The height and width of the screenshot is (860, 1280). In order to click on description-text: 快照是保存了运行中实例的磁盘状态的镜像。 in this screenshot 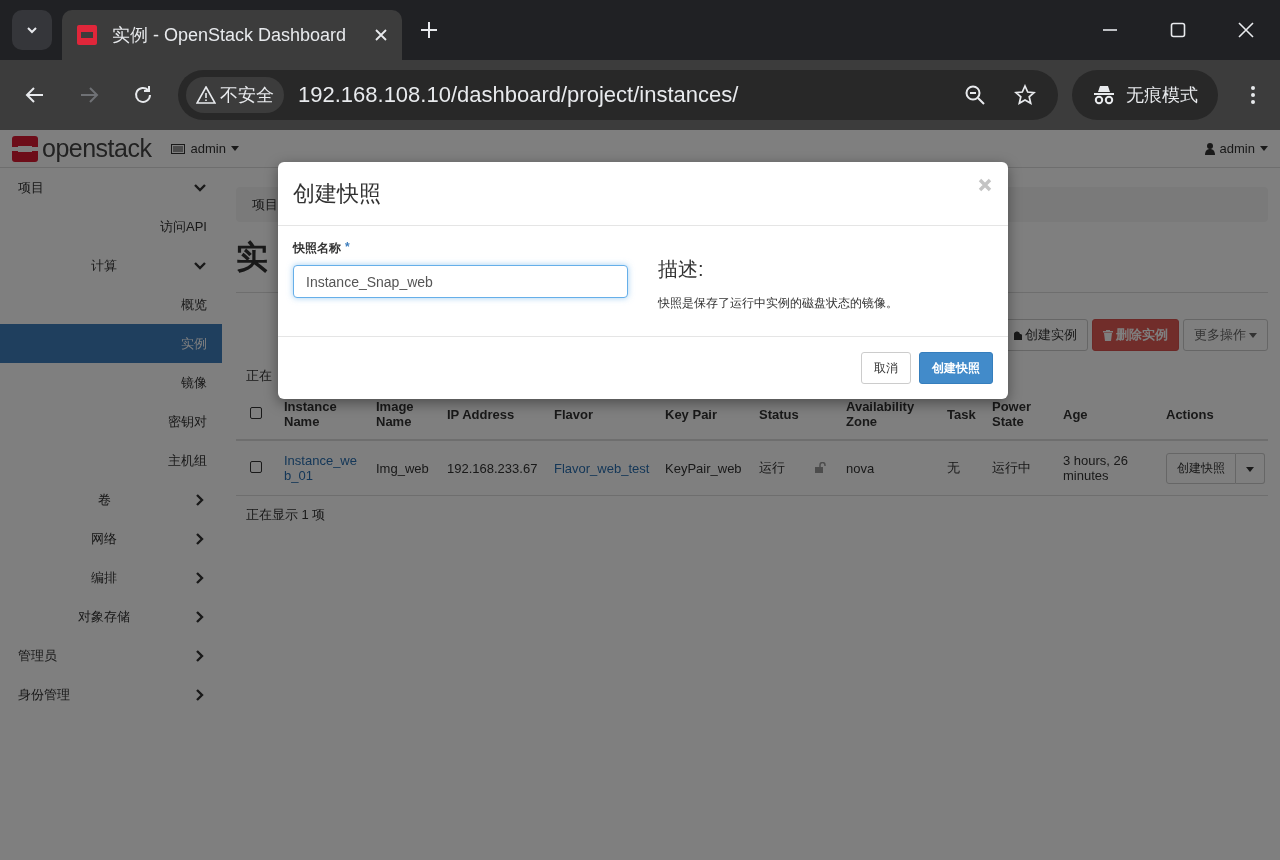, I will do `click(778, 303)`.